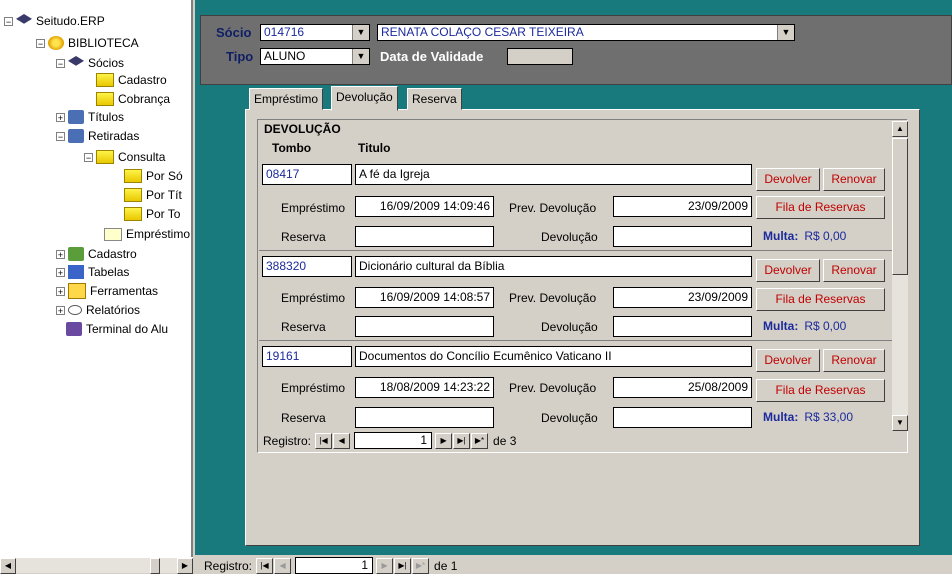 The image size is (952, 574). Describe the element at coordinates (315, 32) in the screenshot. I see `socio-code-combo: 014716 ▼` at that location.